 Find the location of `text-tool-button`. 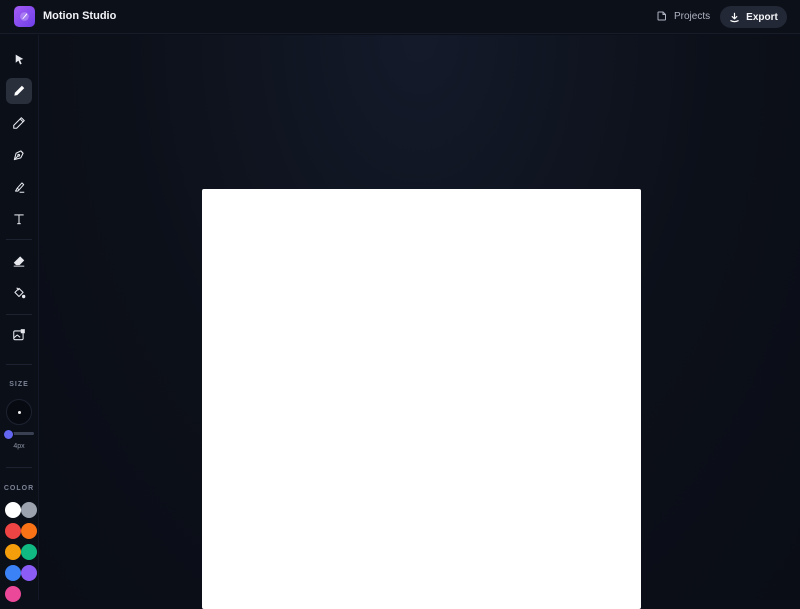

text-tool-button is located at coordinates (19, 219).